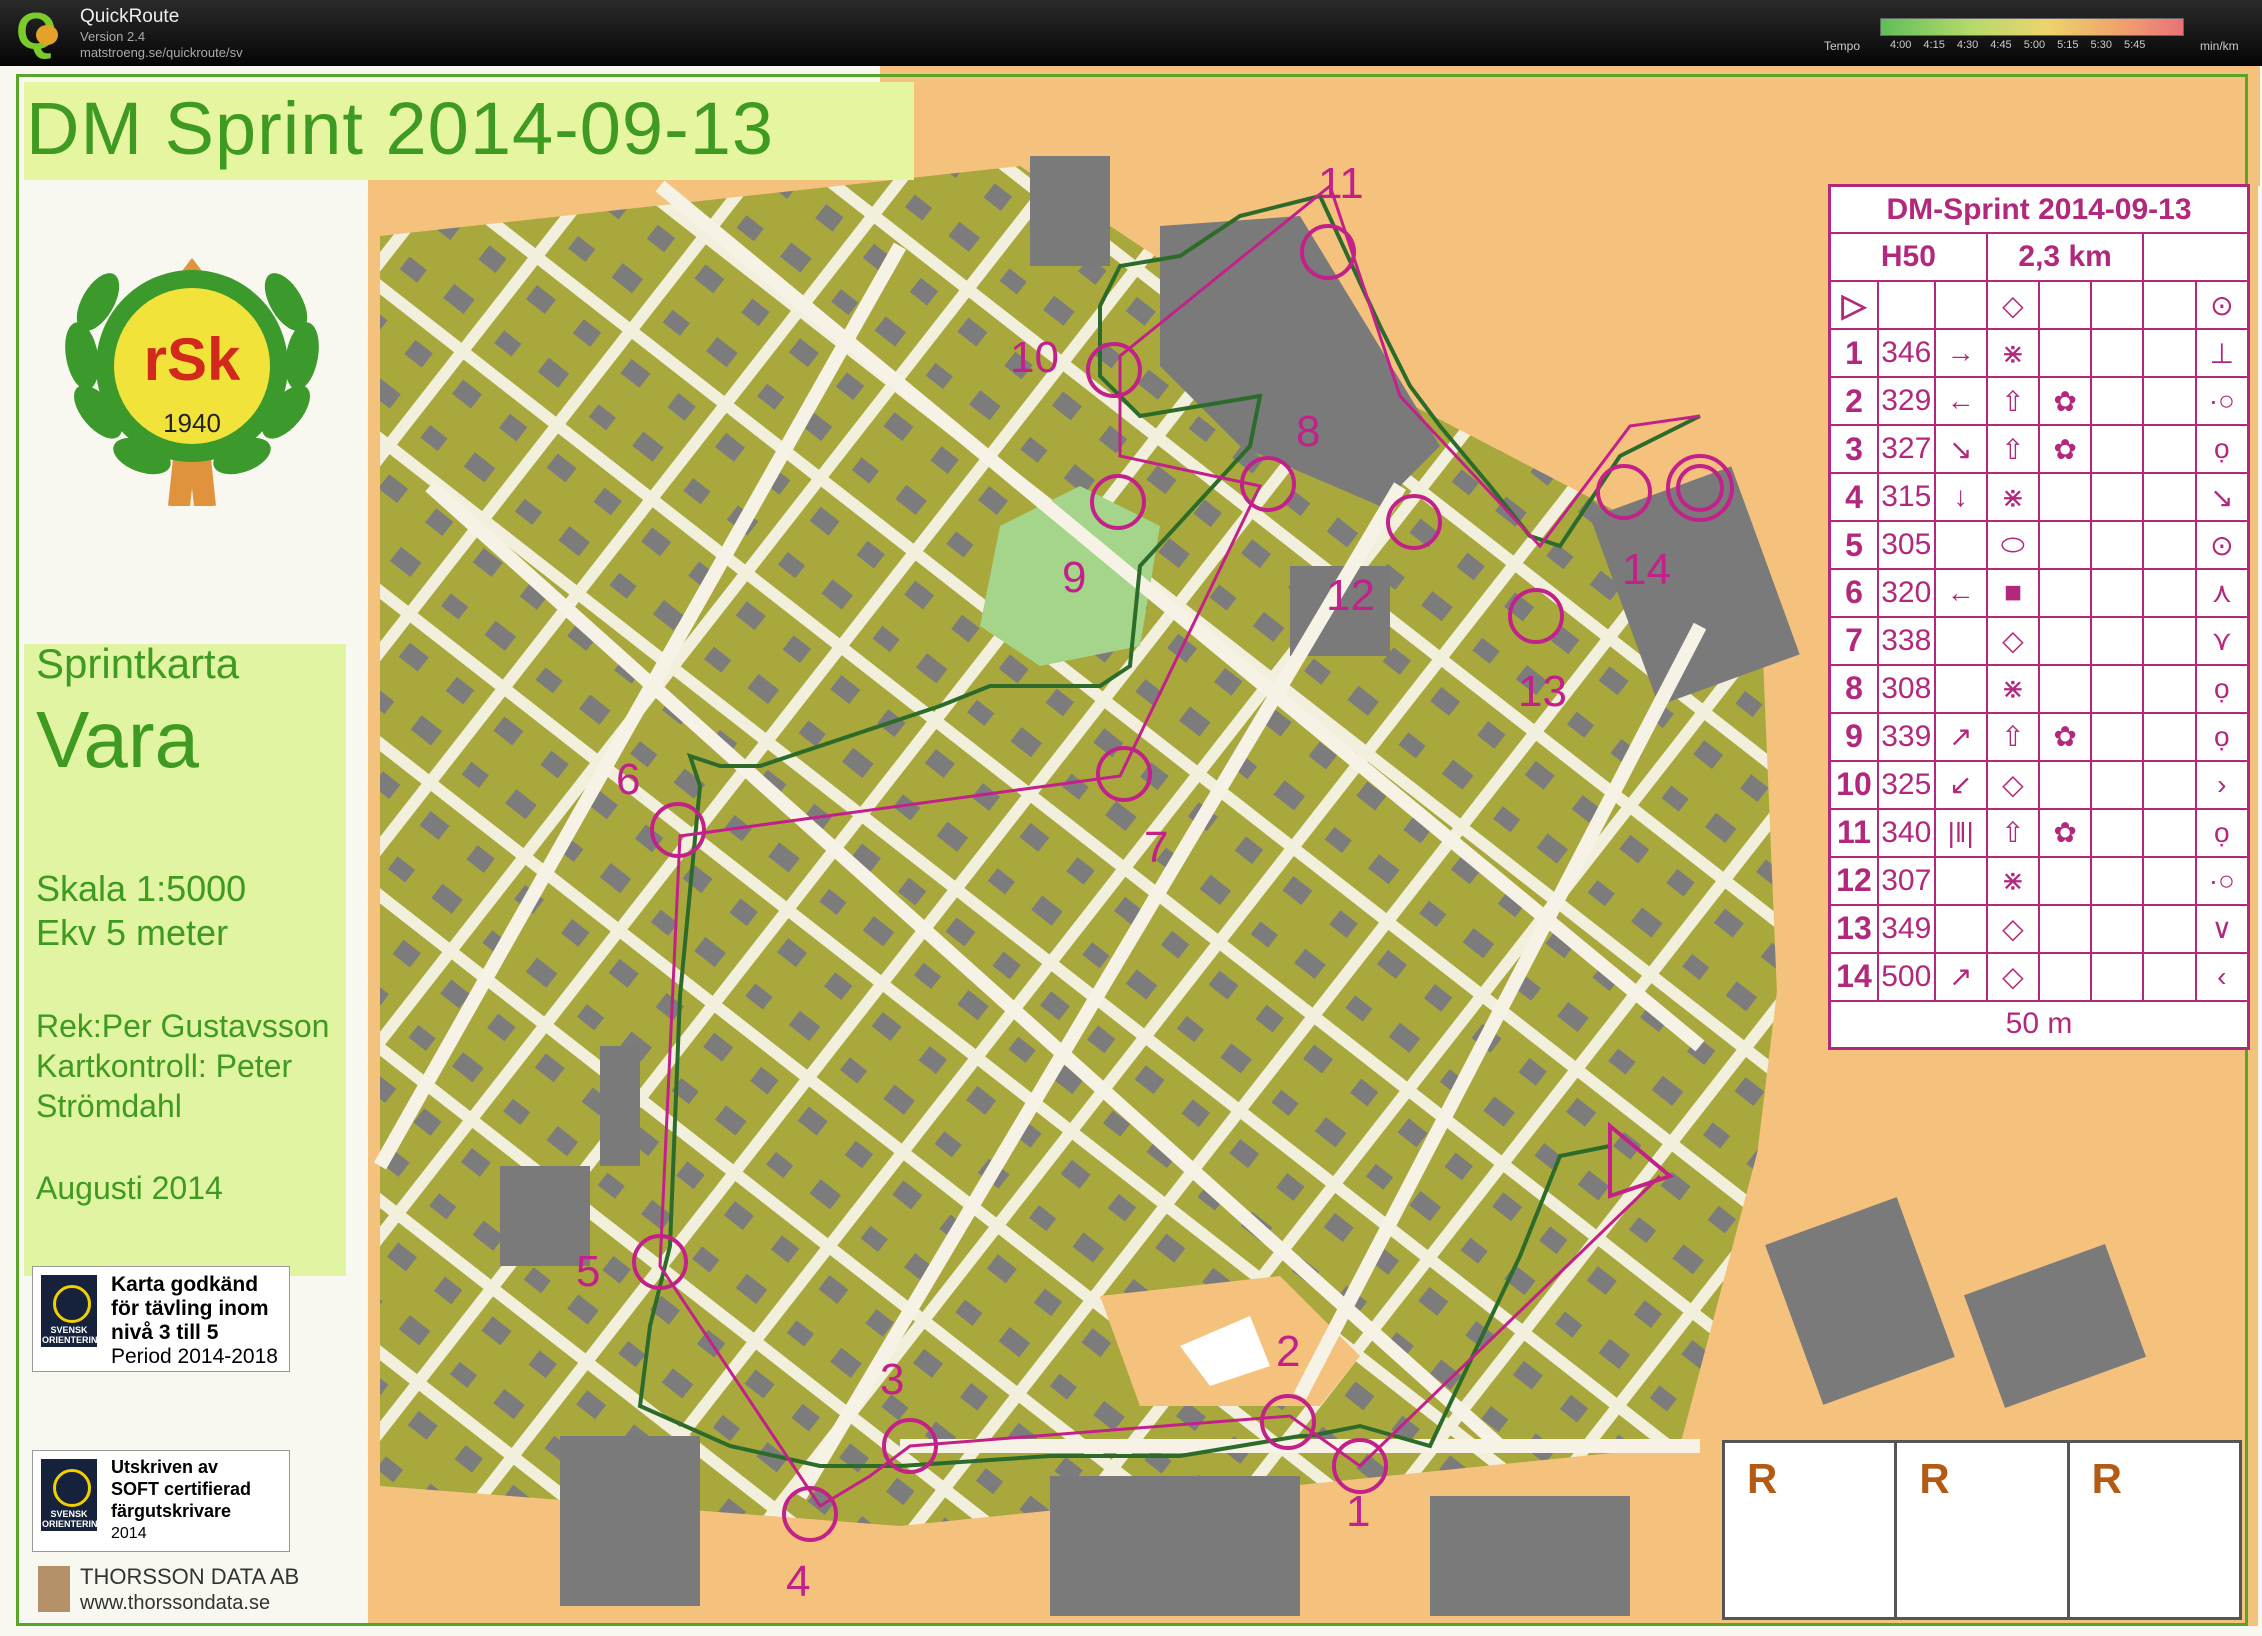 This screenshot has width=2262, height=1636. I want to click on tempo-tick: 5:15, so click(2068, 45).